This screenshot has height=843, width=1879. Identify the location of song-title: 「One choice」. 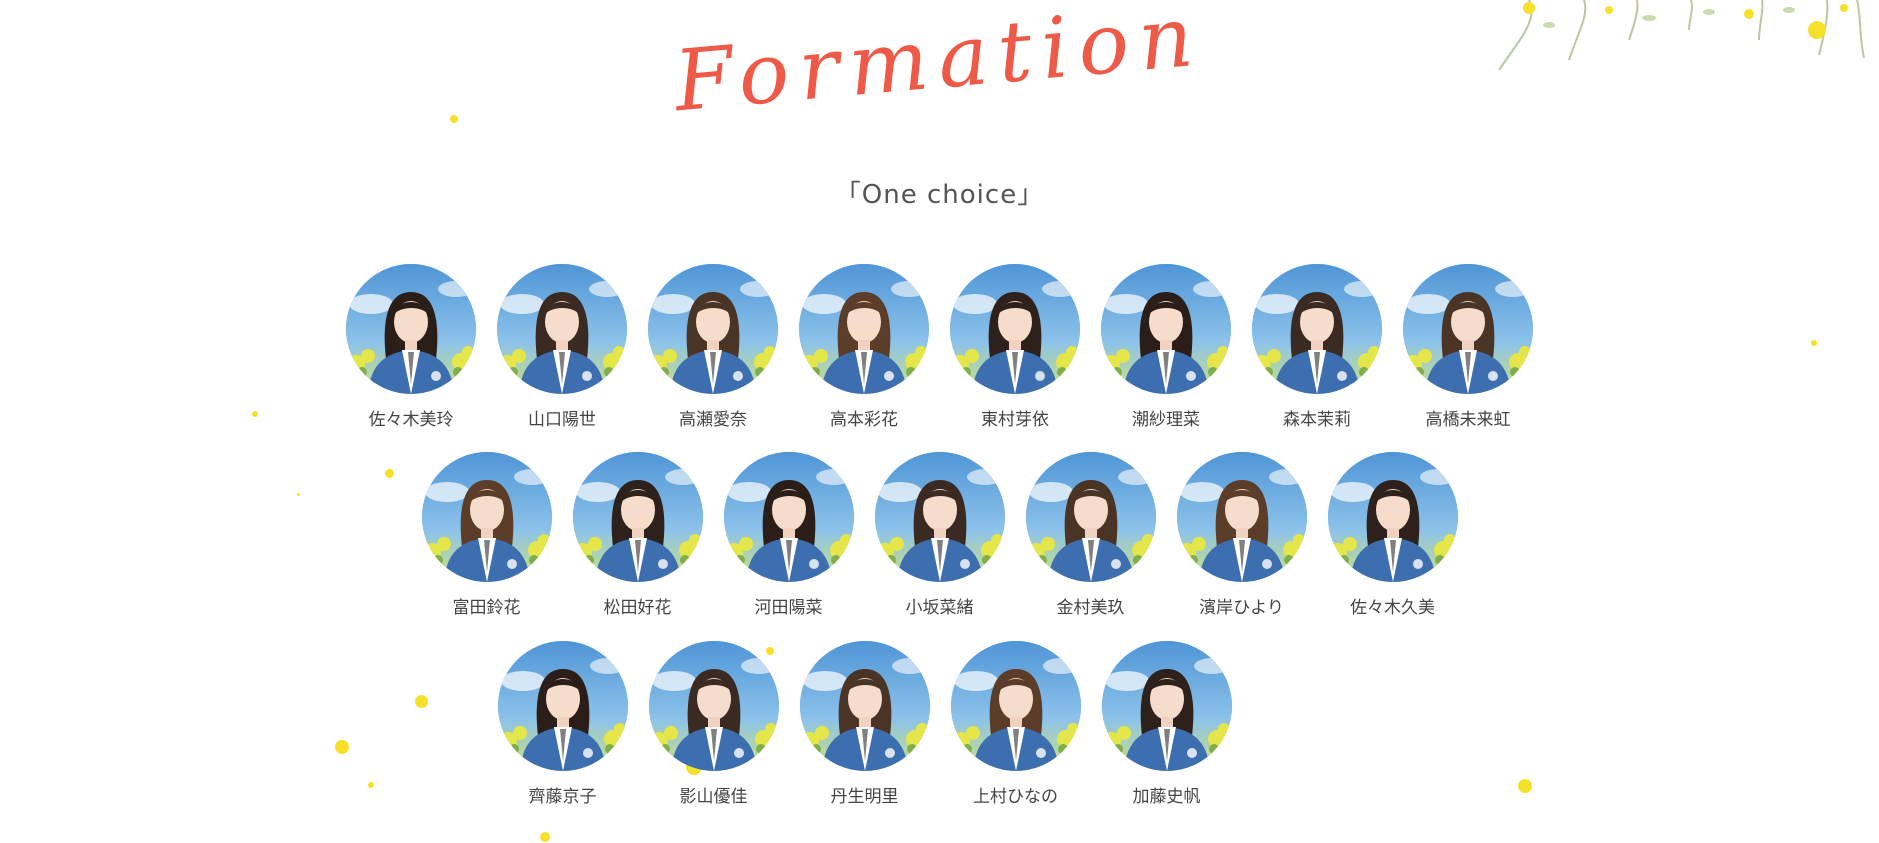
(939, 195).